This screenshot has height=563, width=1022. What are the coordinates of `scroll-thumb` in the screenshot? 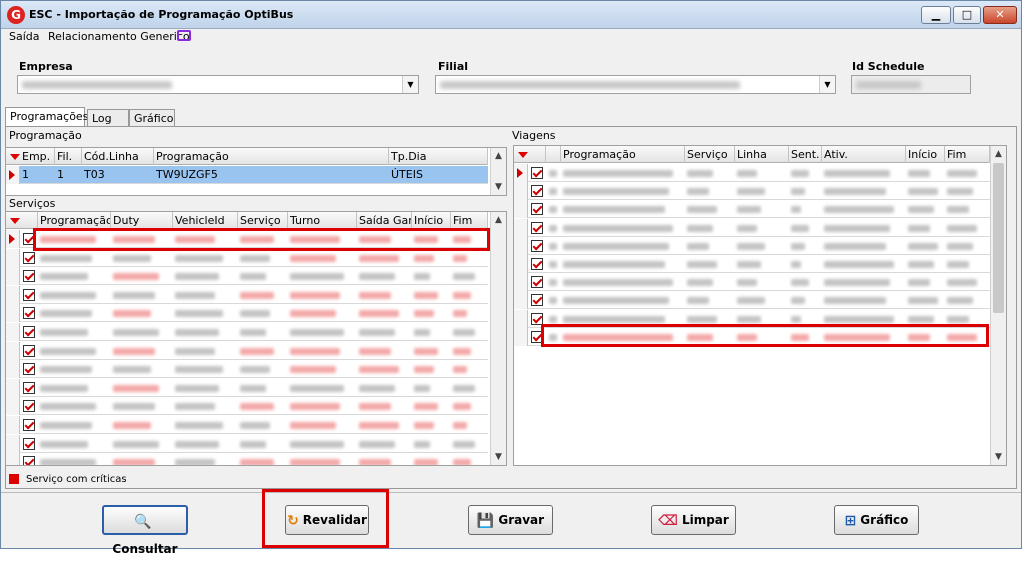 It's located at (998, 238).